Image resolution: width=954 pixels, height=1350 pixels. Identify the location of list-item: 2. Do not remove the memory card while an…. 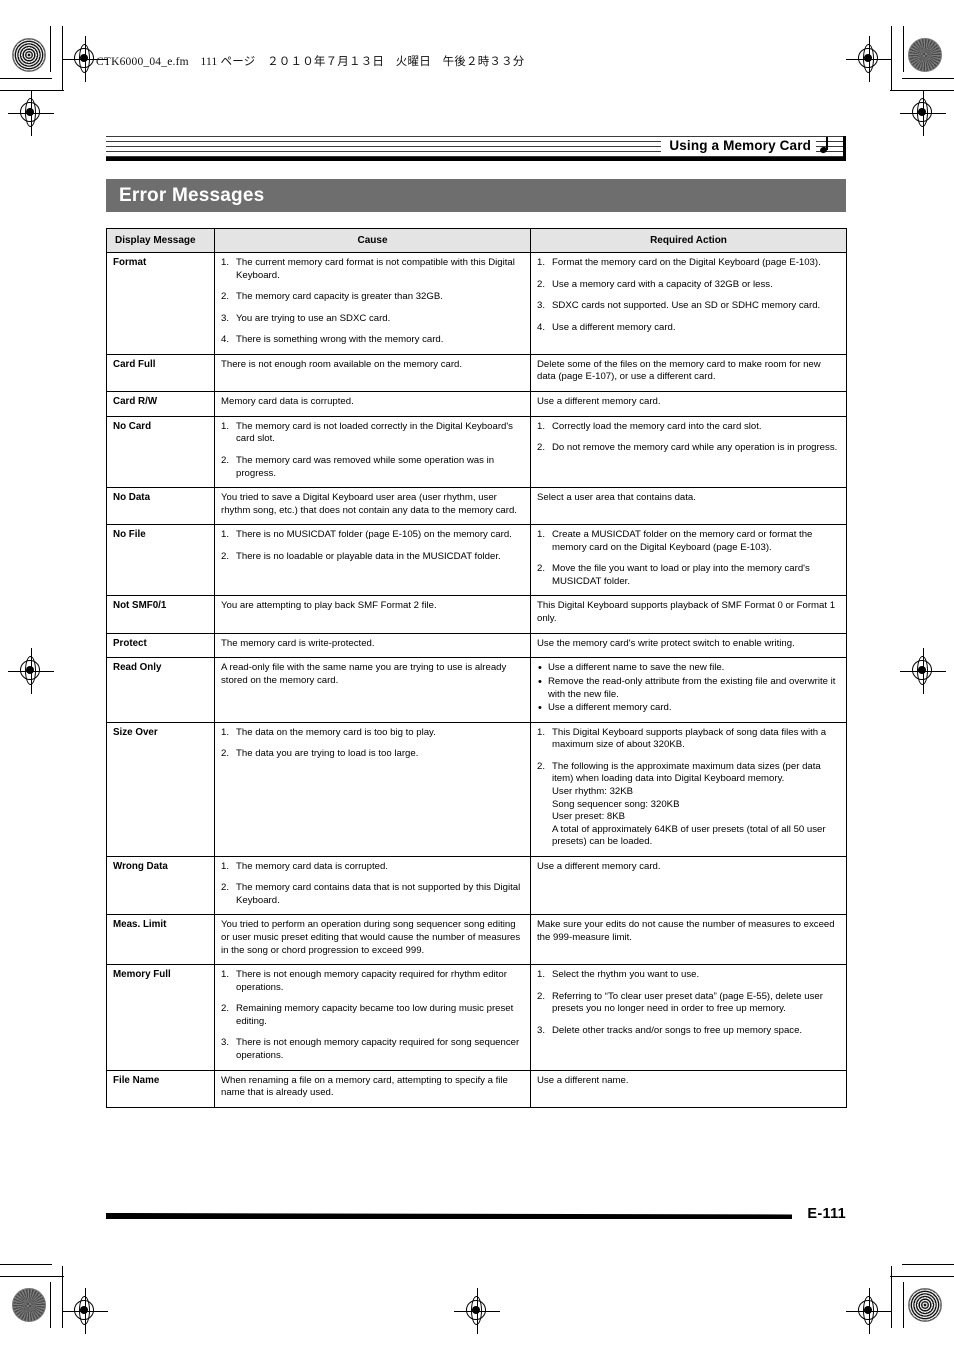
(687, 448).